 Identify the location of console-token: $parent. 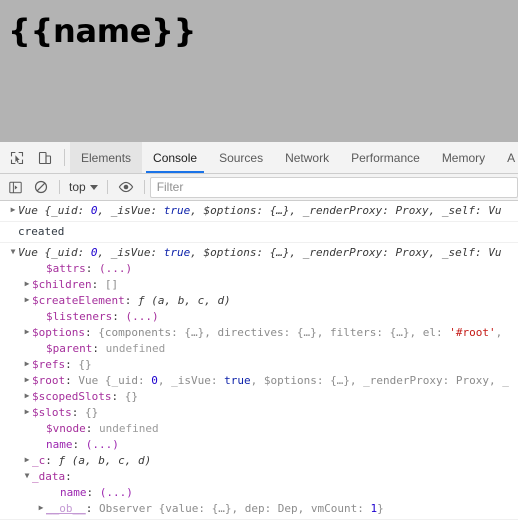
(69, 348).